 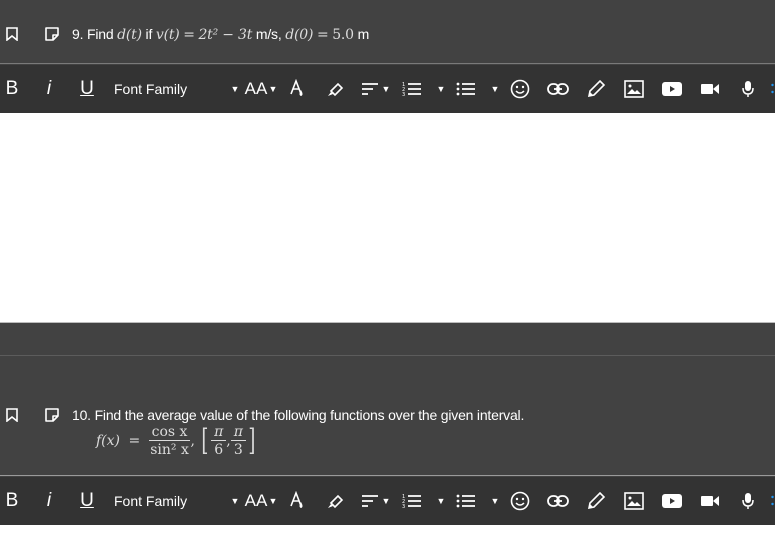 What do you see at coordinates (81, 415) in the screenshot?
I see `question-number: 10.` at bounding box center [81, 415].